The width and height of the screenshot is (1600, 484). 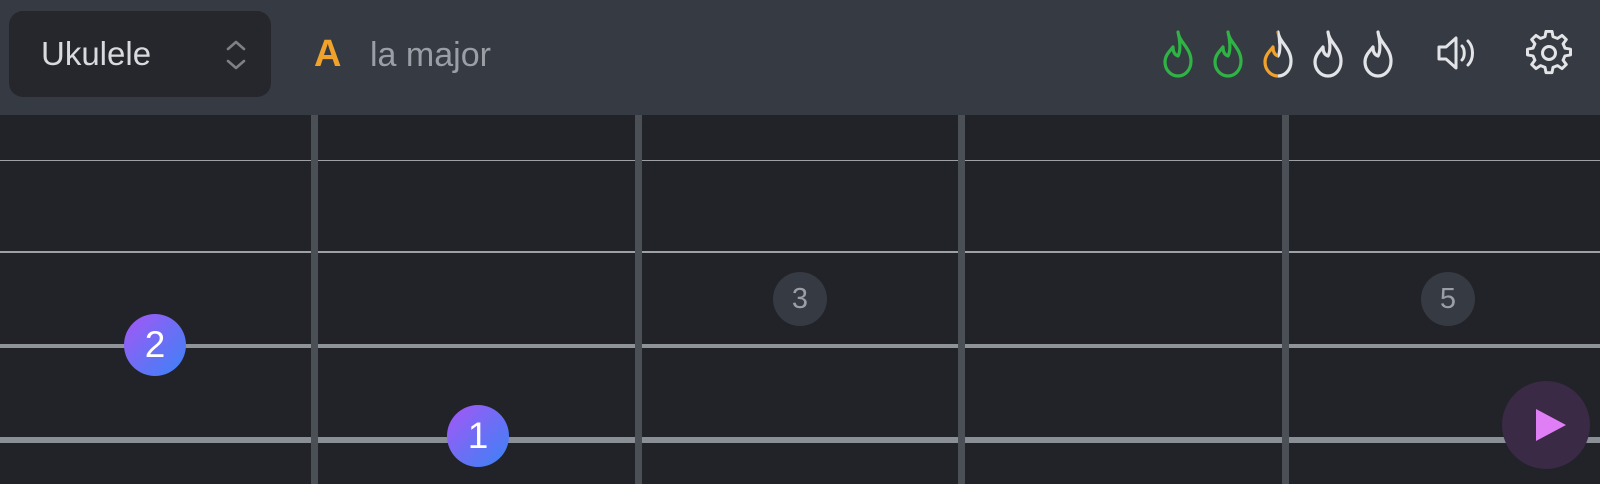 I want to click on play-button, so click(x=1546, y=425).